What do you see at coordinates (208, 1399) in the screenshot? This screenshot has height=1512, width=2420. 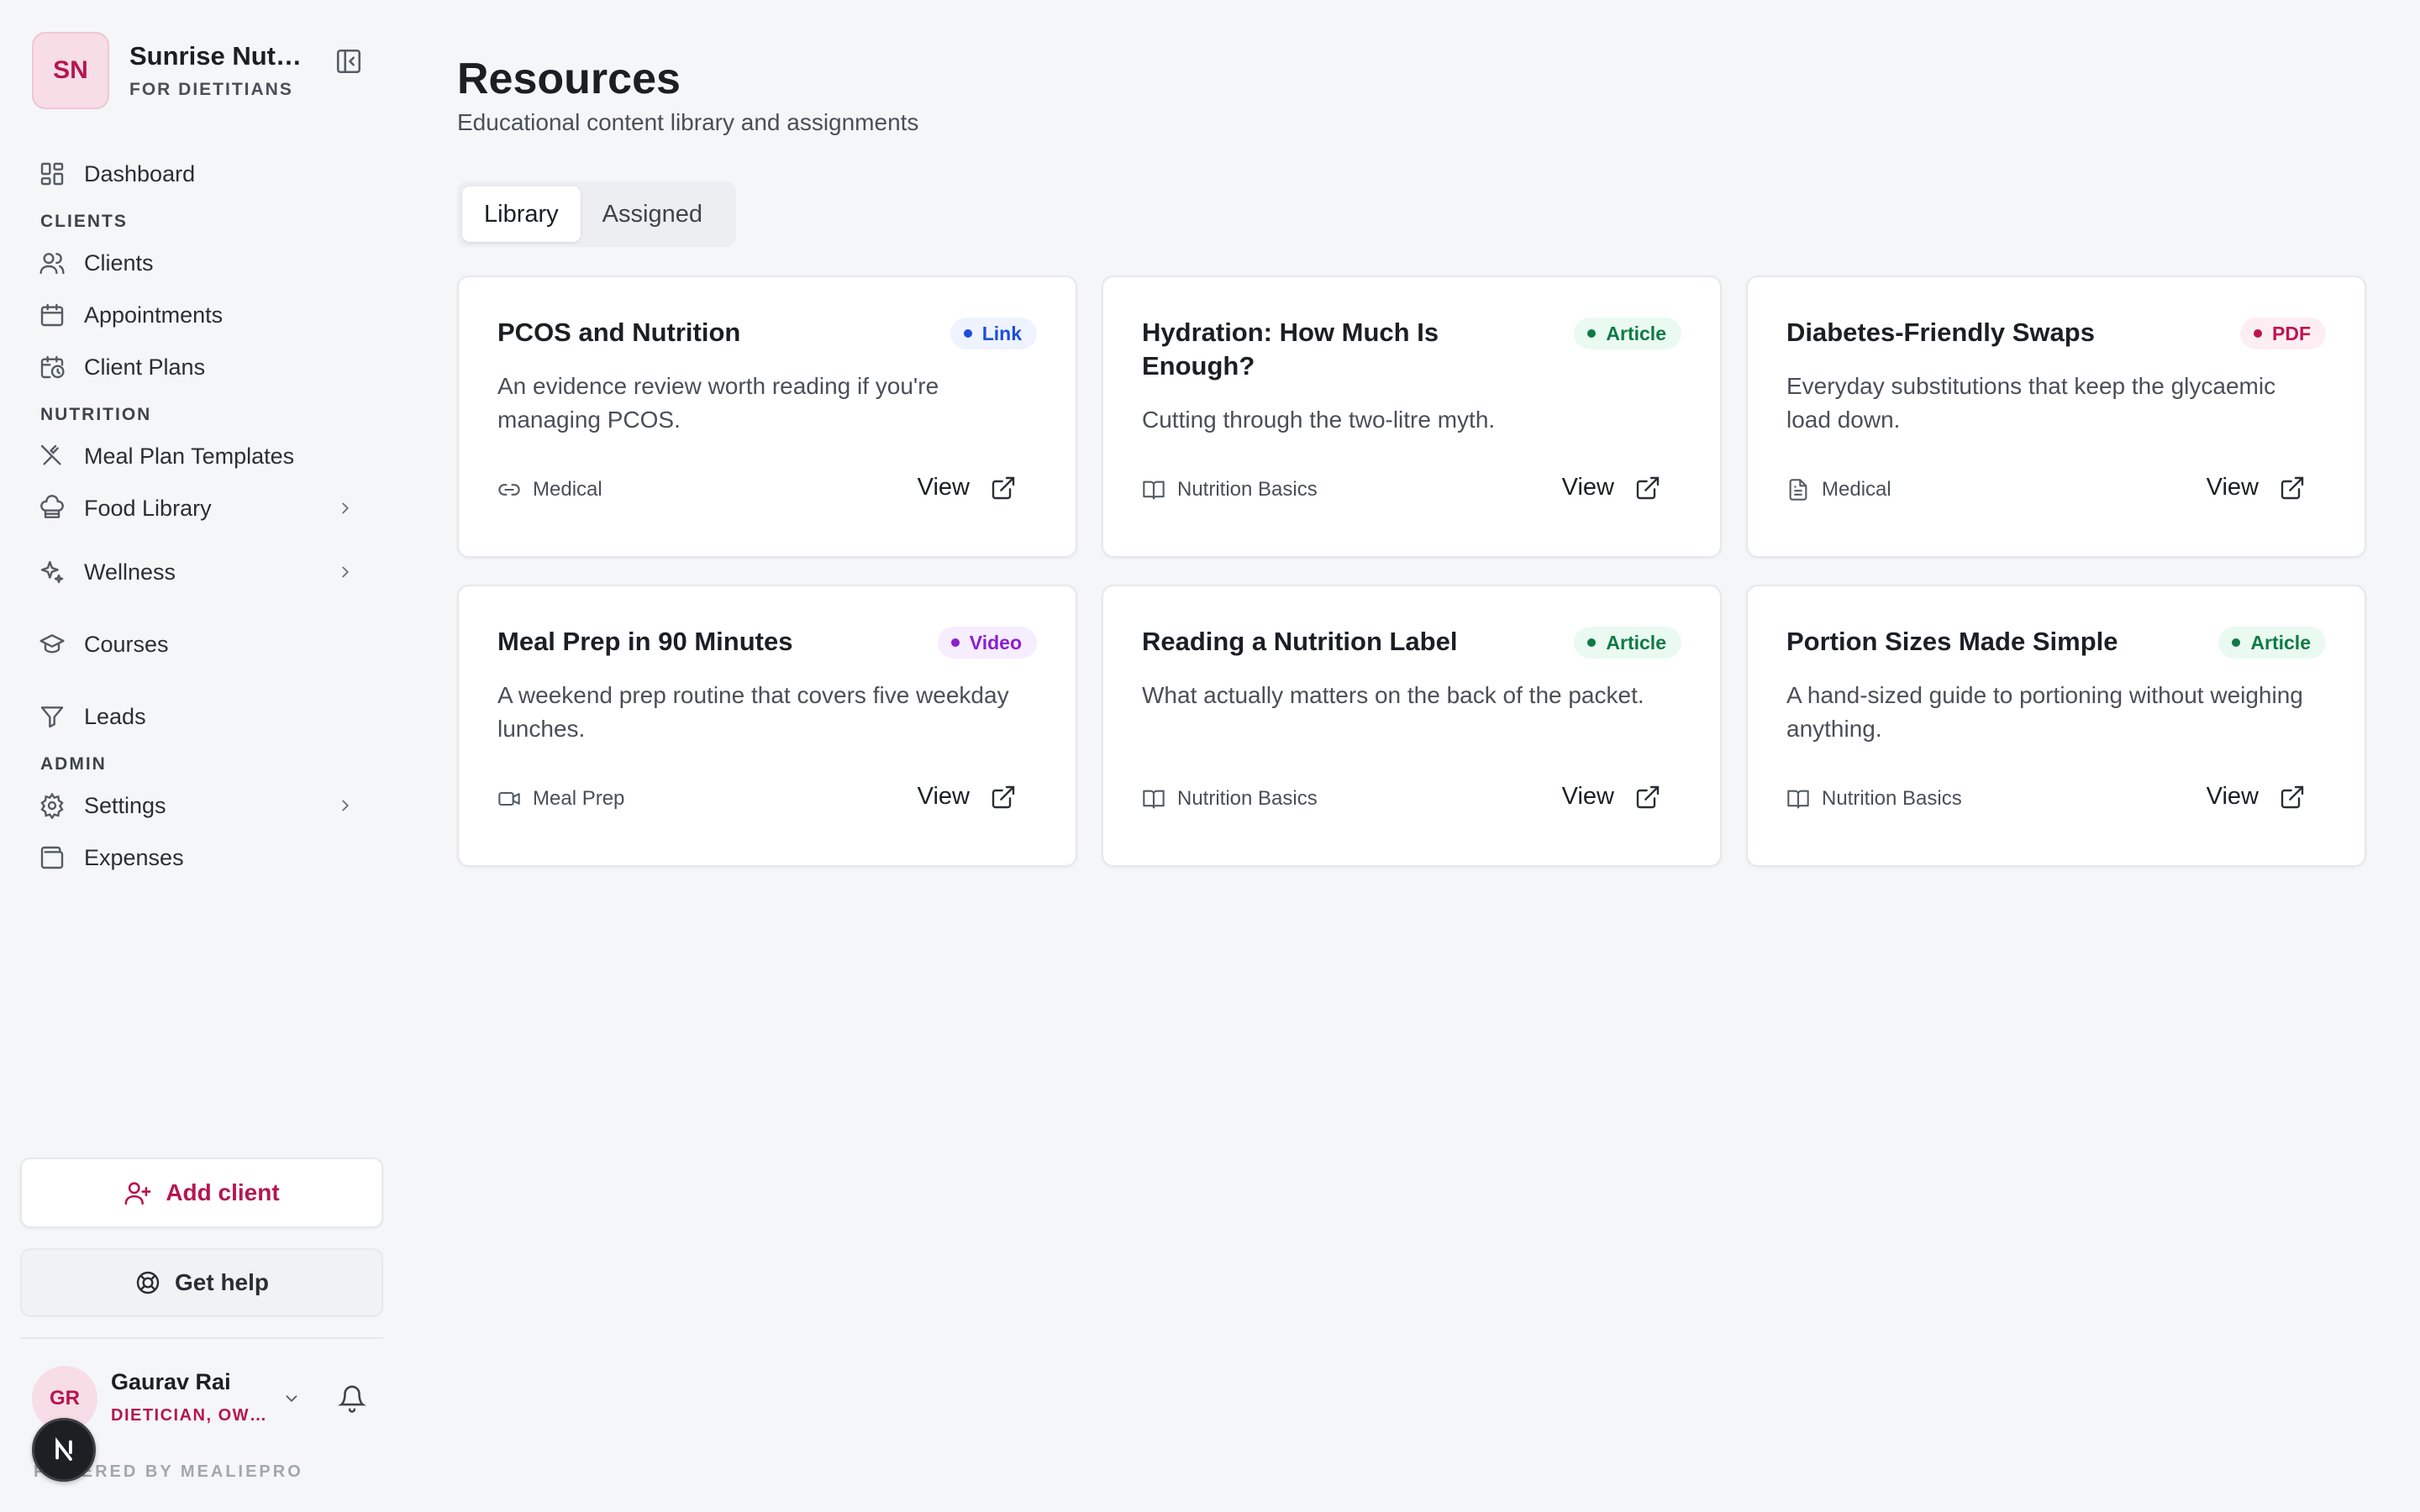 I see `user-menu: GR Gaurav Rai DIETICIAN, OWNER` at bounding box center [208, 1399].